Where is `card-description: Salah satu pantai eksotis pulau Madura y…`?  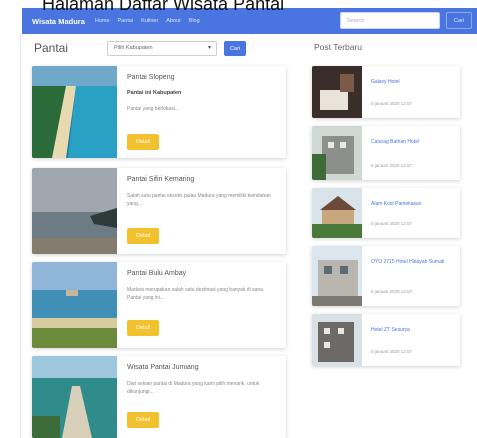
card-description: Salah satu pantai eksotis pulau Madura y… is located at coordinates (199, 200).